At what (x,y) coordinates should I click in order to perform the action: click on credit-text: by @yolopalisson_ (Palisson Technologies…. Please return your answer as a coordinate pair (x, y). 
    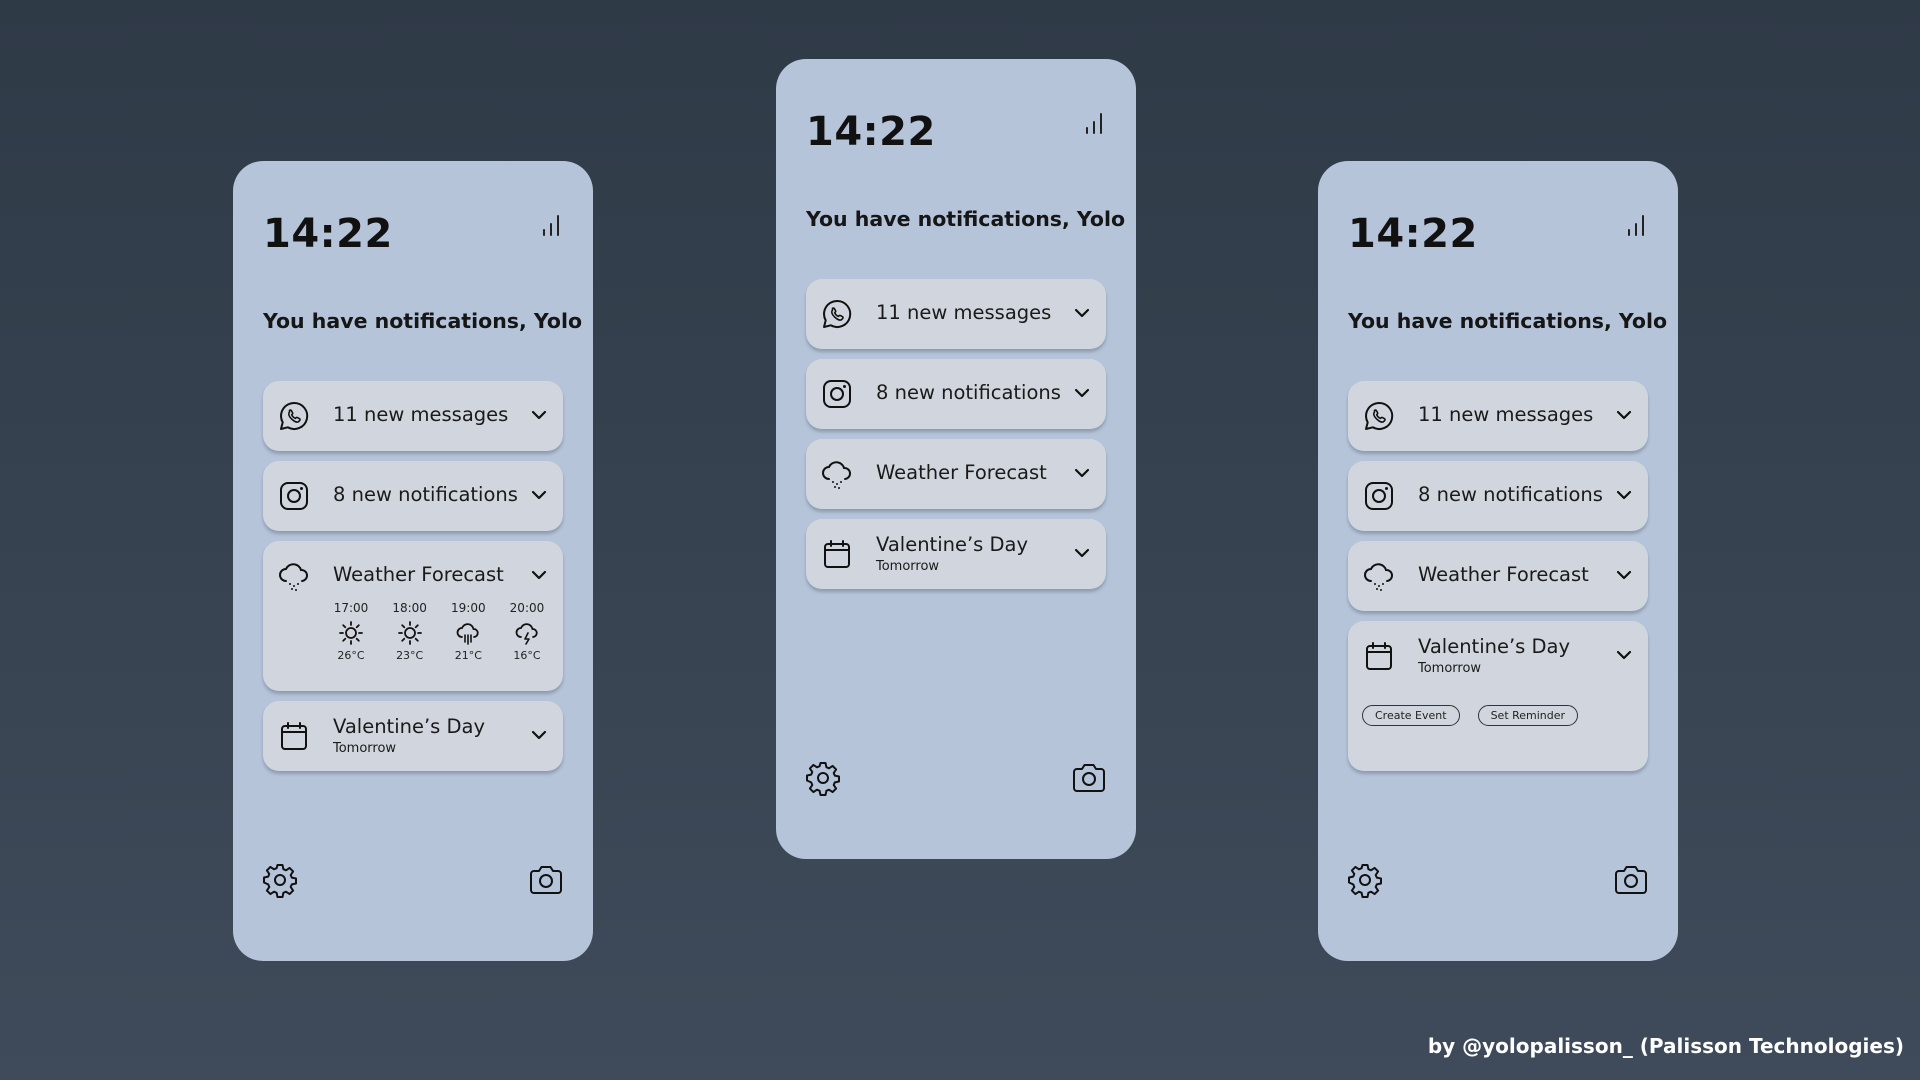
    Looking at the image, I should click on (1665, 1046).